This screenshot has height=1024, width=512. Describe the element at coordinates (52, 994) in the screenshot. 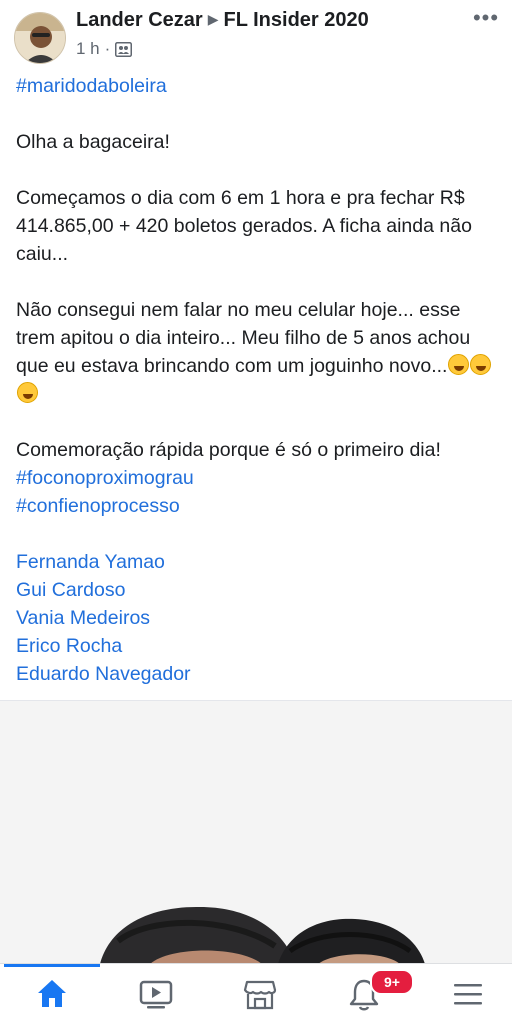

I see `home-icon` at that location.